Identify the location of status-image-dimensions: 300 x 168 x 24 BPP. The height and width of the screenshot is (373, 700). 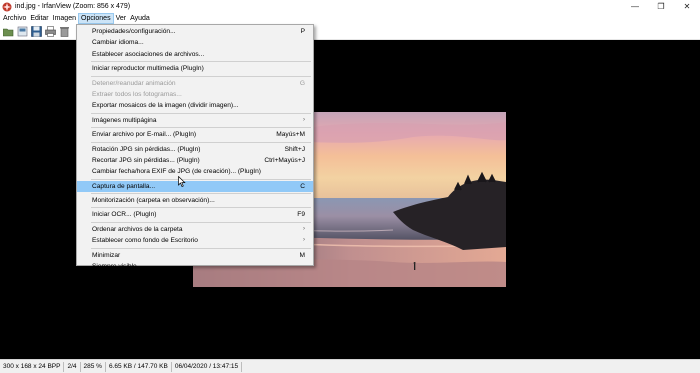
(32, 366).